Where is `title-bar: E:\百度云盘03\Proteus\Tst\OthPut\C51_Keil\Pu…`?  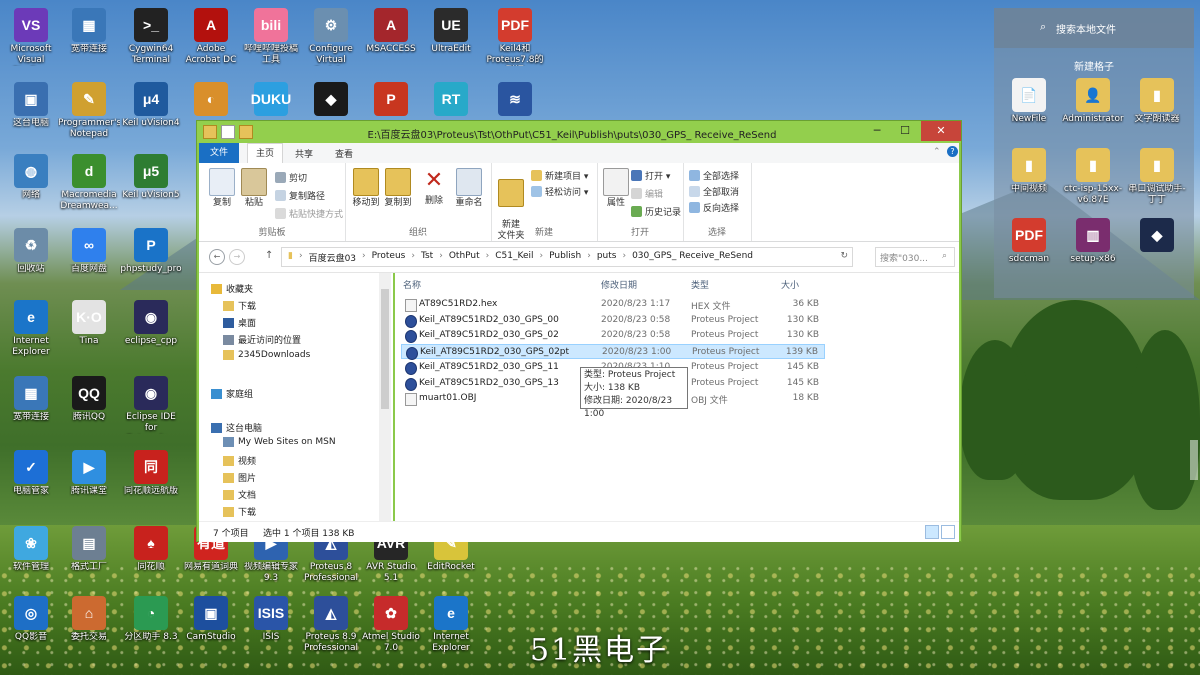 title-bar: E:\百度云盘03\Proteus\Tst\OthPut\C51_Keil\Pu… is located at coordinates (579, 132).